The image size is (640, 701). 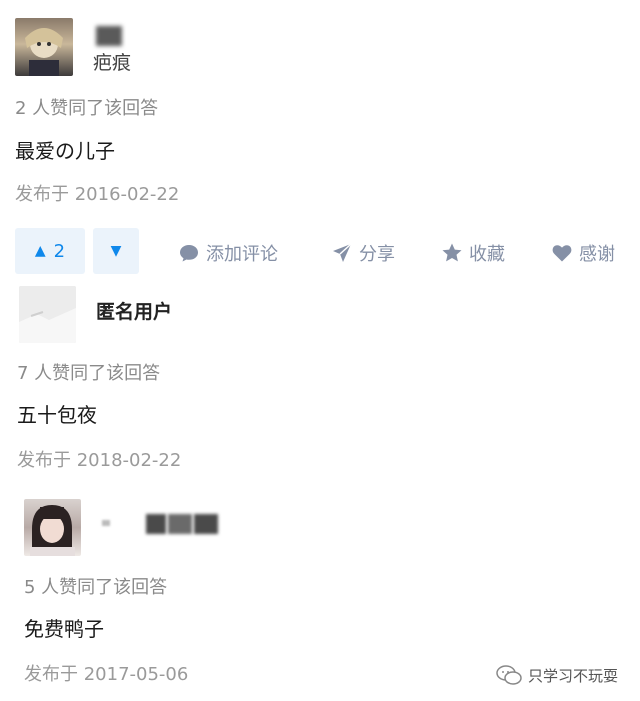 I want to click on answer-content: 五十包夜, so click(x=57, y=415).